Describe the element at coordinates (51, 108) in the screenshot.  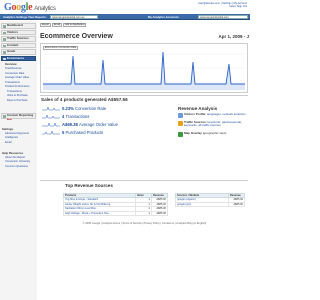
I see `conversion-rate-sparkline` at that location.